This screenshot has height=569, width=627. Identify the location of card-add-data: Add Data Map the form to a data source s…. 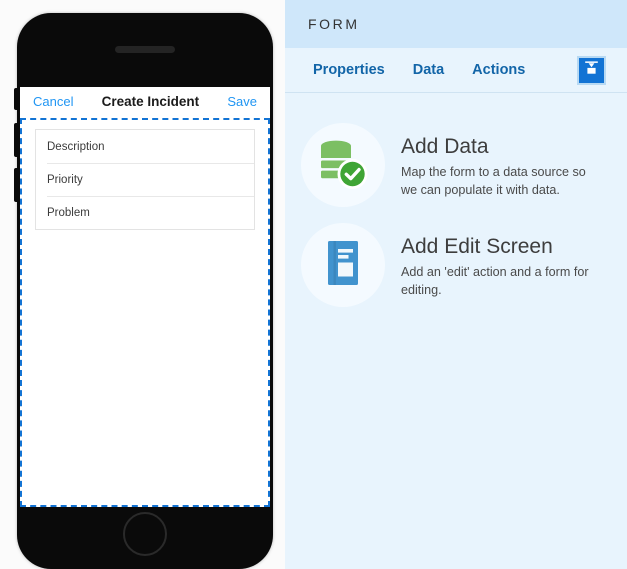
(456, 165).